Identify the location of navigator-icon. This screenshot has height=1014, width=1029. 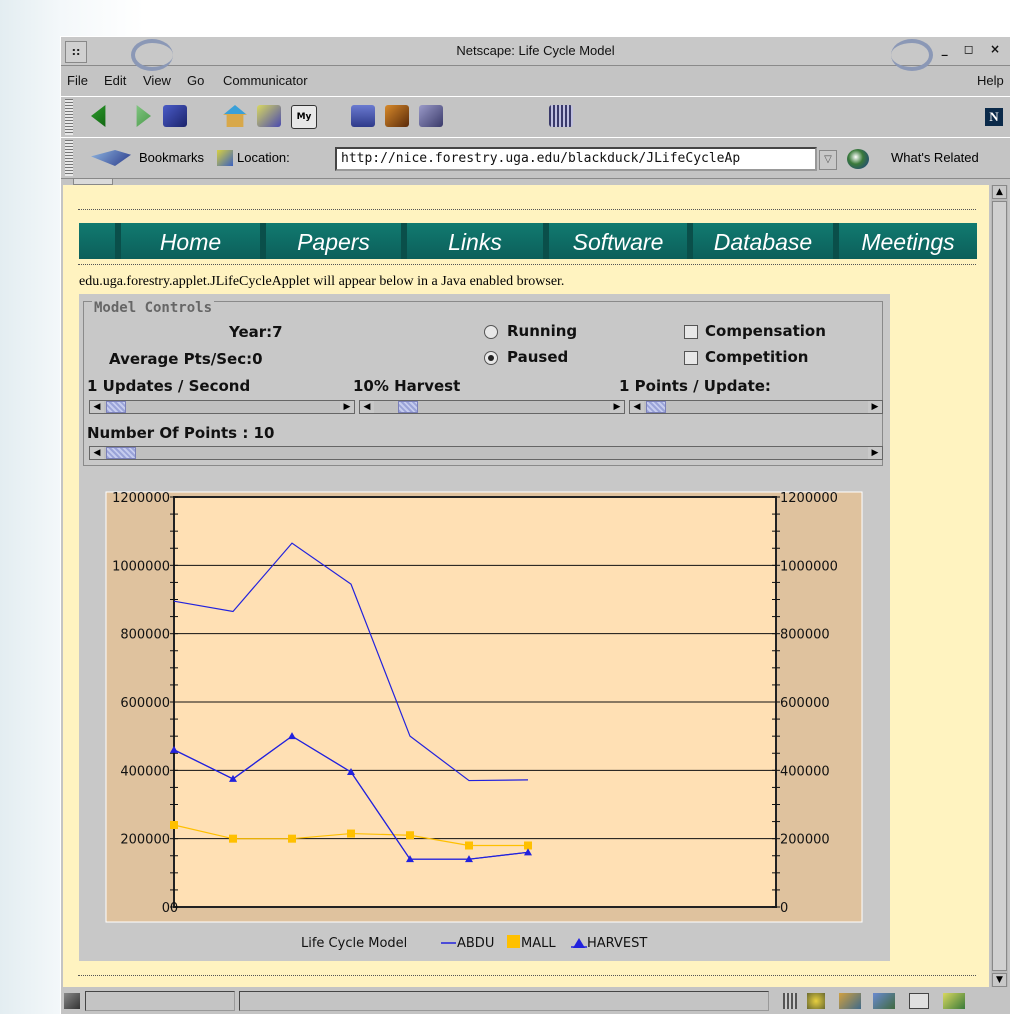
(816, 1001).